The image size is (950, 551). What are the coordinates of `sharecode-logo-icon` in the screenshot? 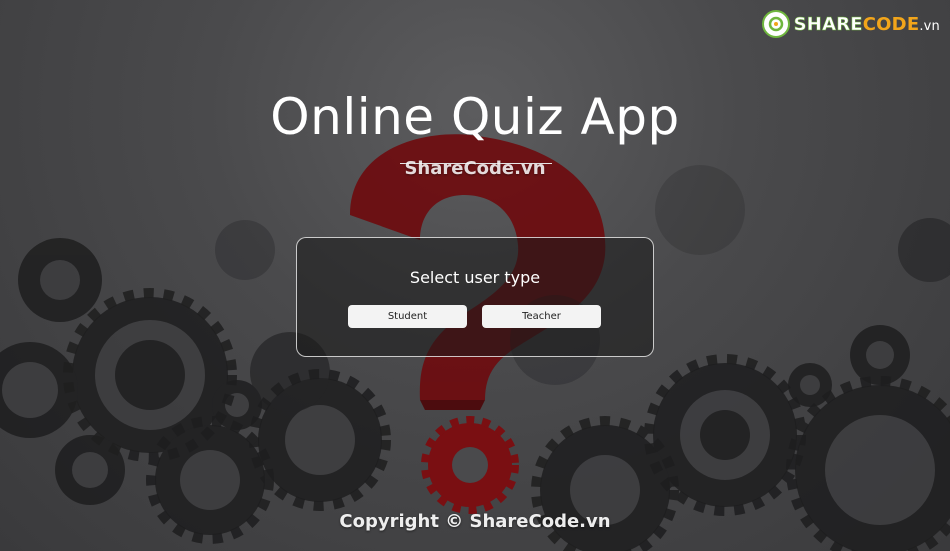 It's located at (775, 24).